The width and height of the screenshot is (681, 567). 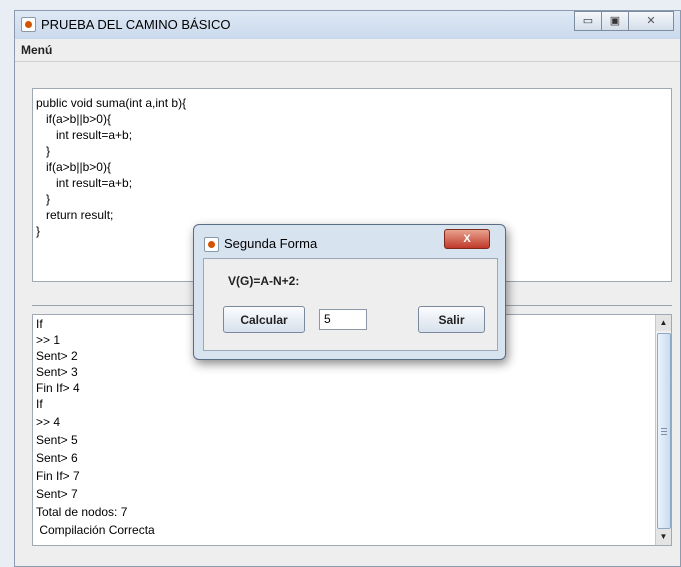 I want to click on result-field: 5, so click(x=343, y=319).